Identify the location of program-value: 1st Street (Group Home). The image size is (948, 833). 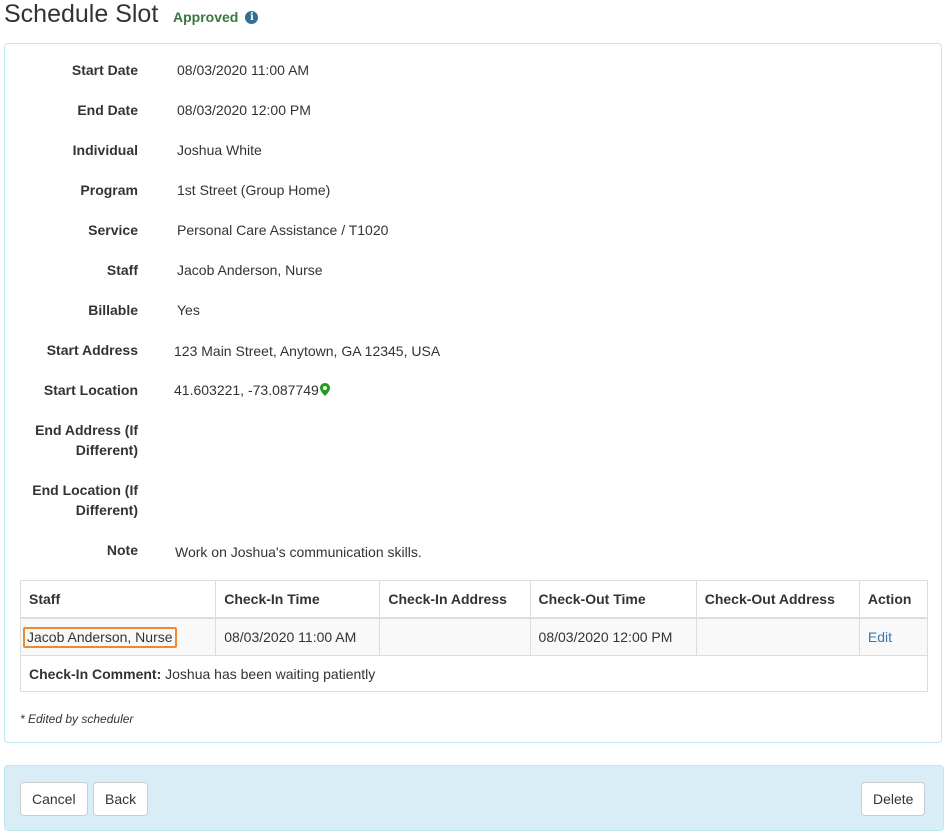
(254, 190).